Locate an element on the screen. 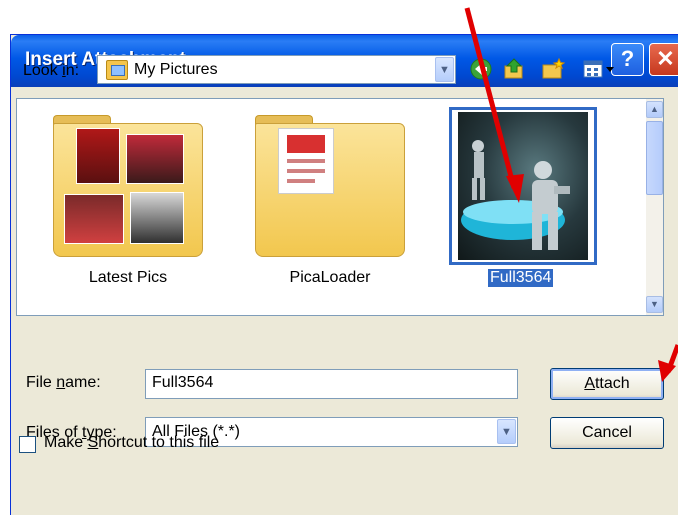 The width and height of the screenshot is (678, 515). attach-button: Attach is located at coordinates (607, 384).